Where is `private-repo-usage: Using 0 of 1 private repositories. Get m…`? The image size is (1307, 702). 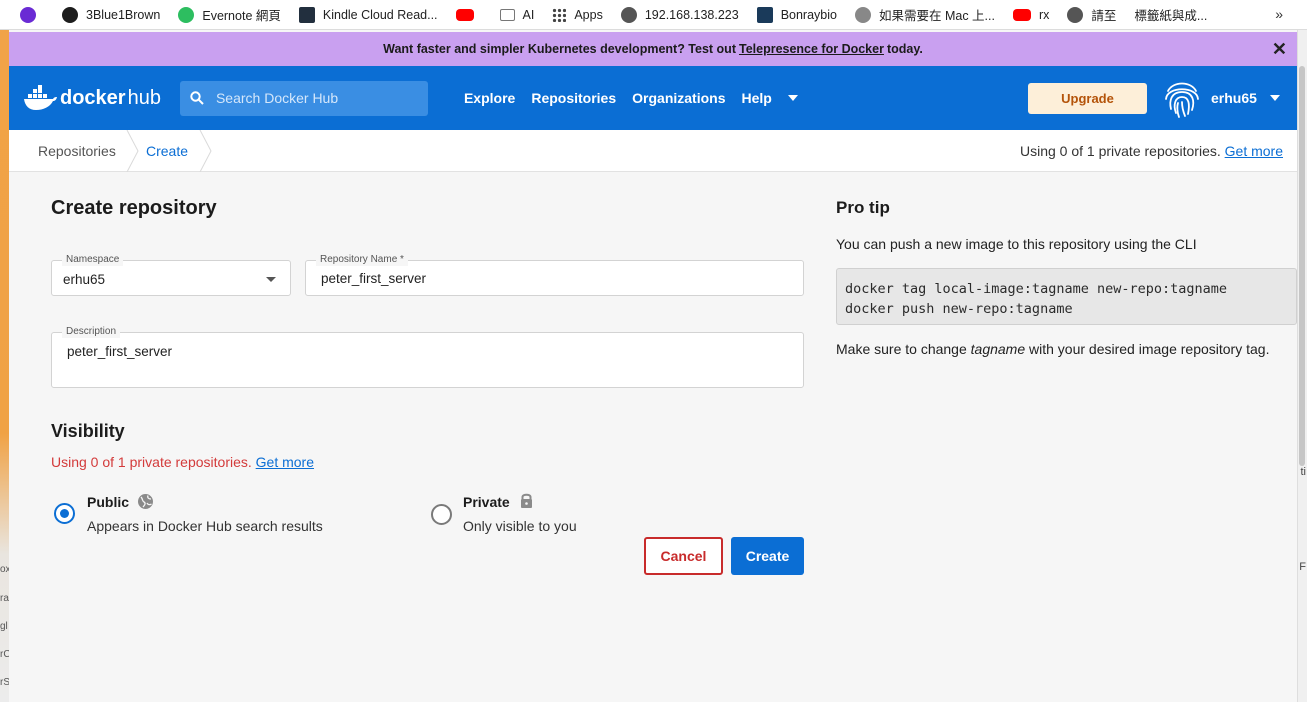
private-repo-usage: Using 0 of 1 private repositories. Get m… is located at coordinates (1151, 151).